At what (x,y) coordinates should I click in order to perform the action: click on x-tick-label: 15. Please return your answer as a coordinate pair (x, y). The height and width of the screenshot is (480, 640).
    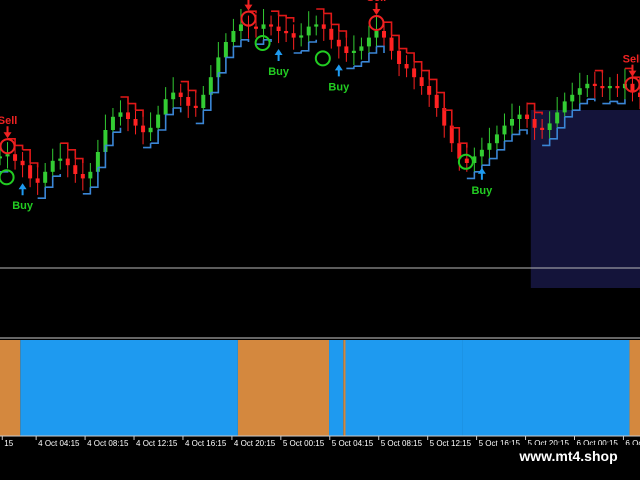
    Looking at the image, I should click on (8, 443).